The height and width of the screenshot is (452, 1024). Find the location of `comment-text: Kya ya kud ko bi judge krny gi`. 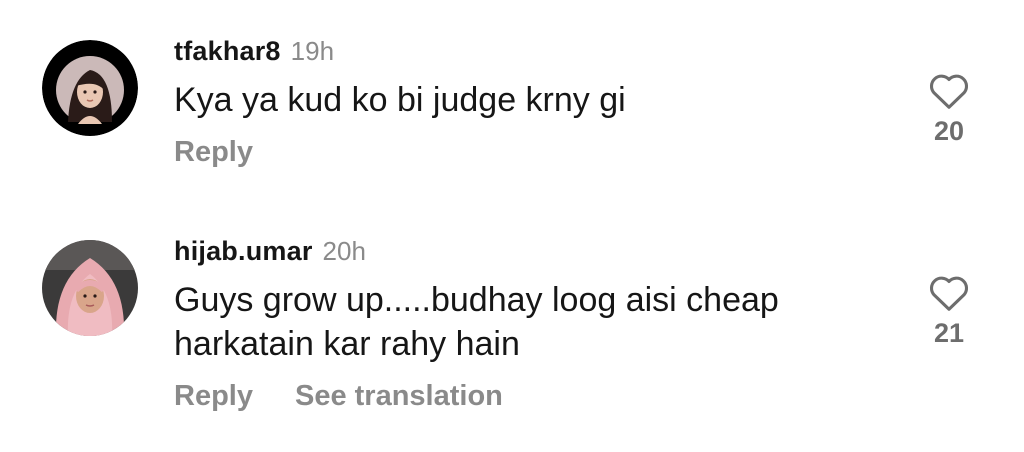

comment-text: Kya ya kud ko bi judge krny gi is located at coordinates (400, 100).